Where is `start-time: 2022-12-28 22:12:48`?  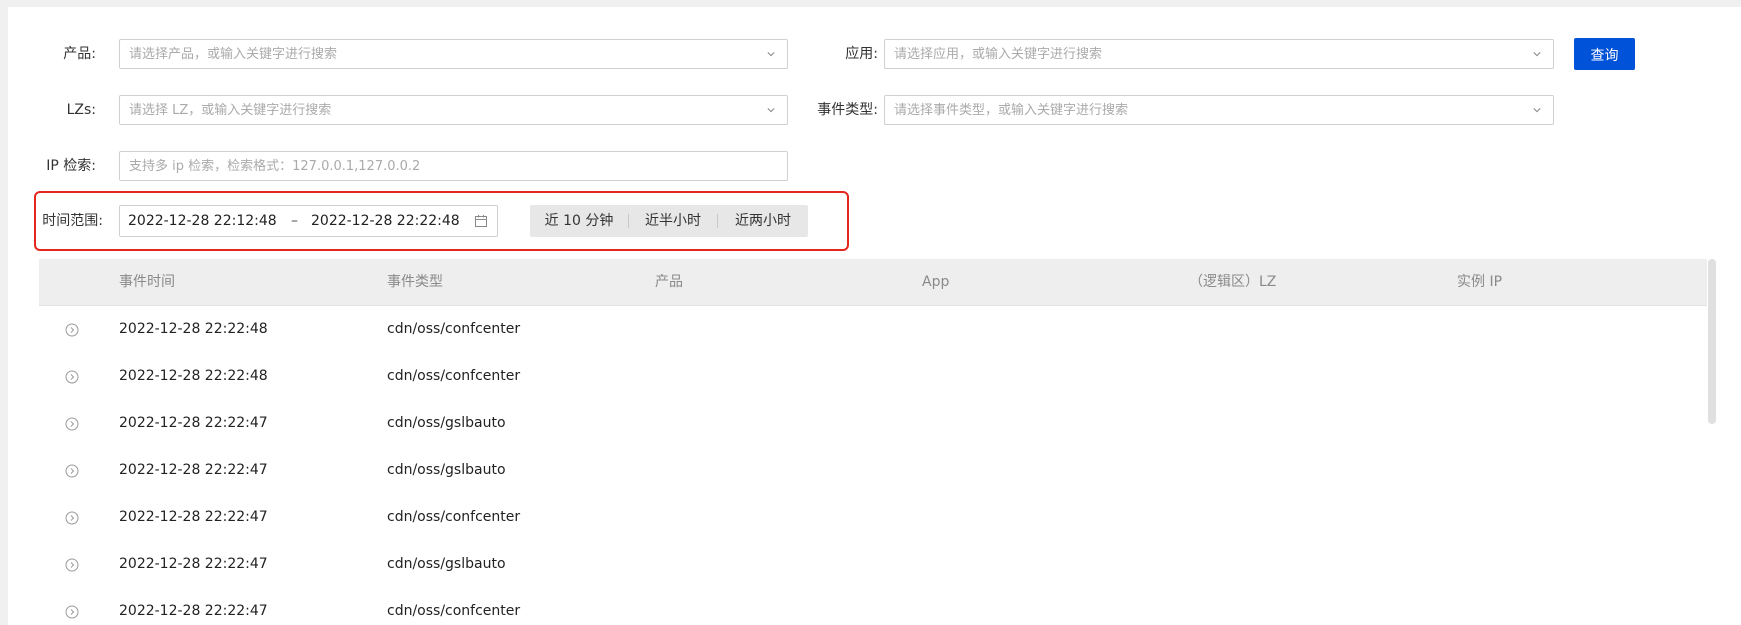 start-time: 2022-12-28 22:12:48 is located at coordinates (202, 221).